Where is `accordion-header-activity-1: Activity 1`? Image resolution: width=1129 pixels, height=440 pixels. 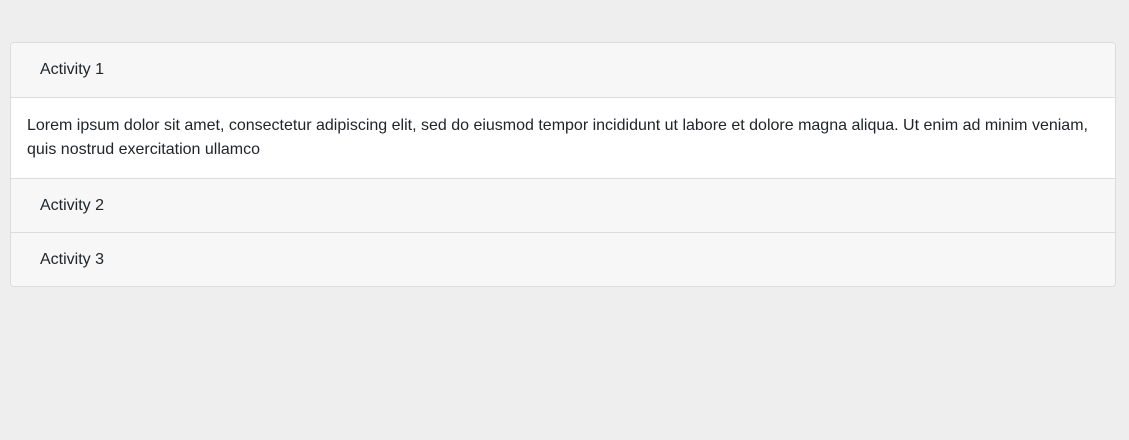
accordion-header-activity-1: Activity 1 is located at coordinates (563, 70).